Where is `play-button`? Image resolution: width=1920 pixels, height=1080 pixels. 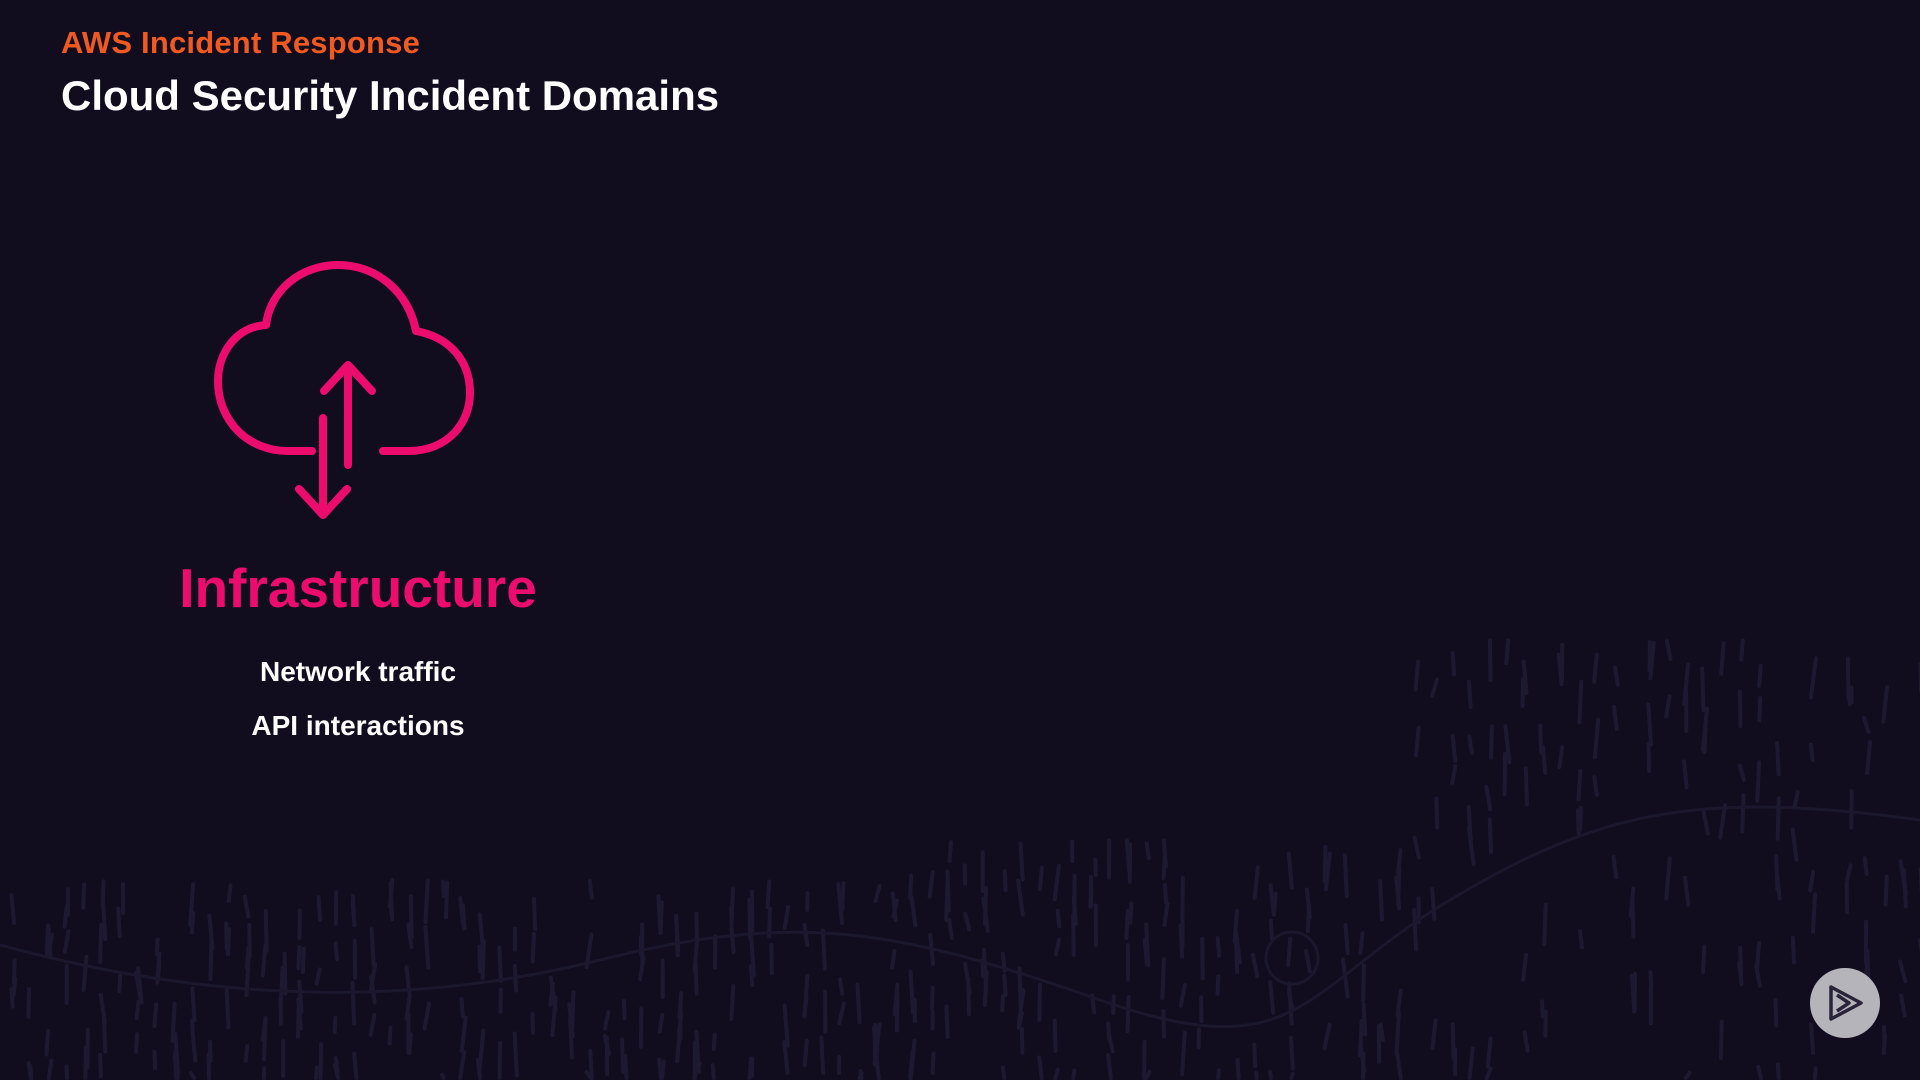
play-button is located at coordinates (1845, 1003).